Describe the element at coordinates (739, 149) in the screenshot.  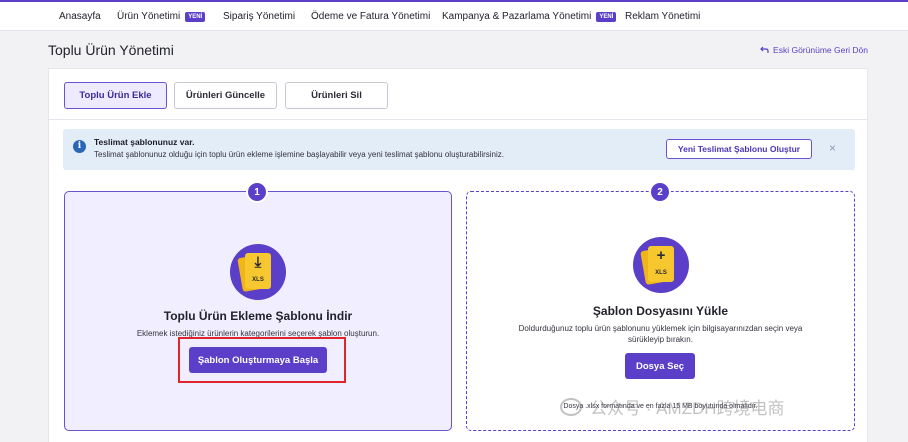
I see `create-delivery-template-button: Yeni Teslimat Şablonu Oluştur` at that location.